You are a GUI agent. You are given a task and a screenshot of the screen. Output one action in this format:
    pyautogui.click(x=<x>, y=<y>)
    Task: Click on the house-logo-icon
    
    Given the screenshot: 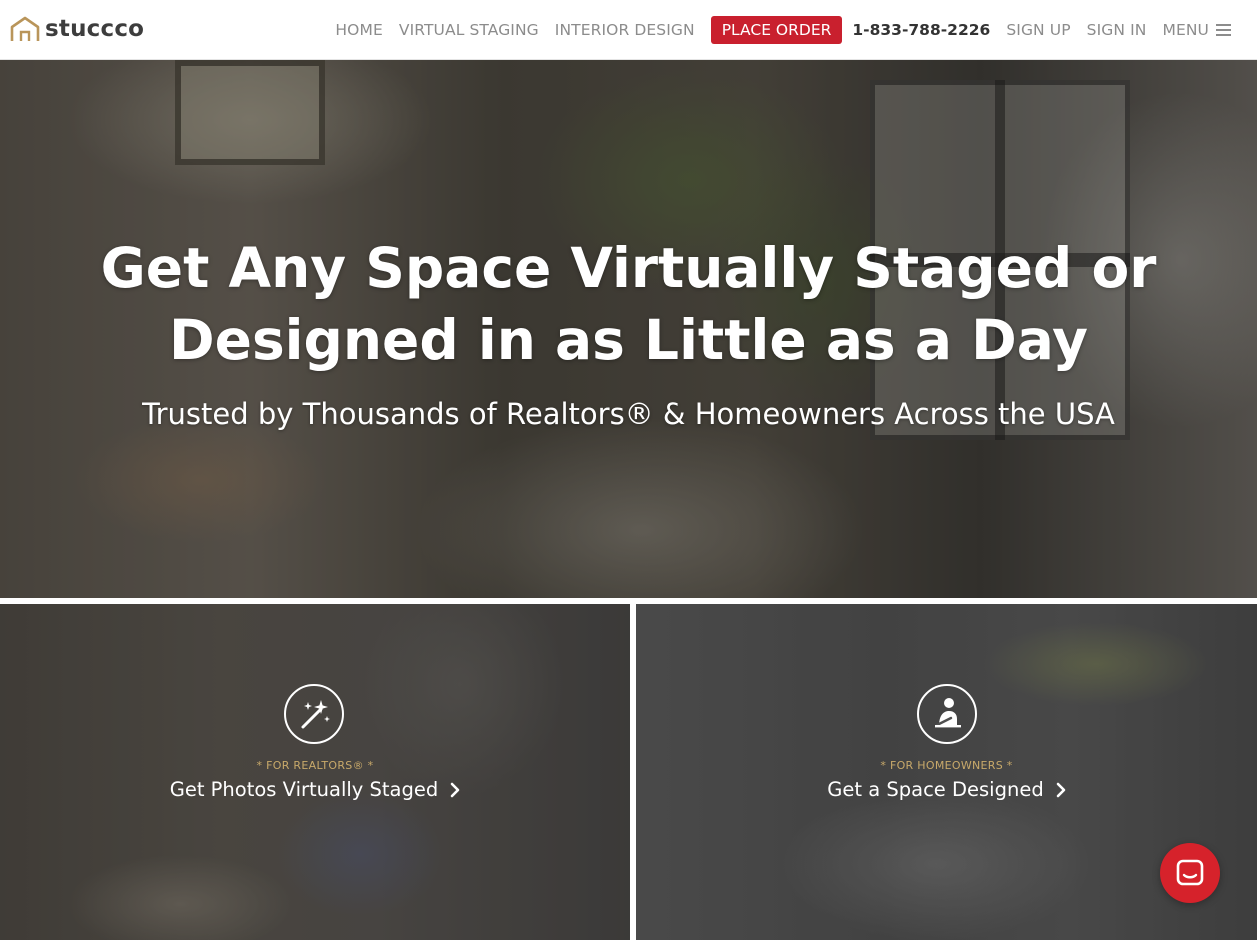 What is the action you would take?
    pyautogui.click(x=25, y=28)
    